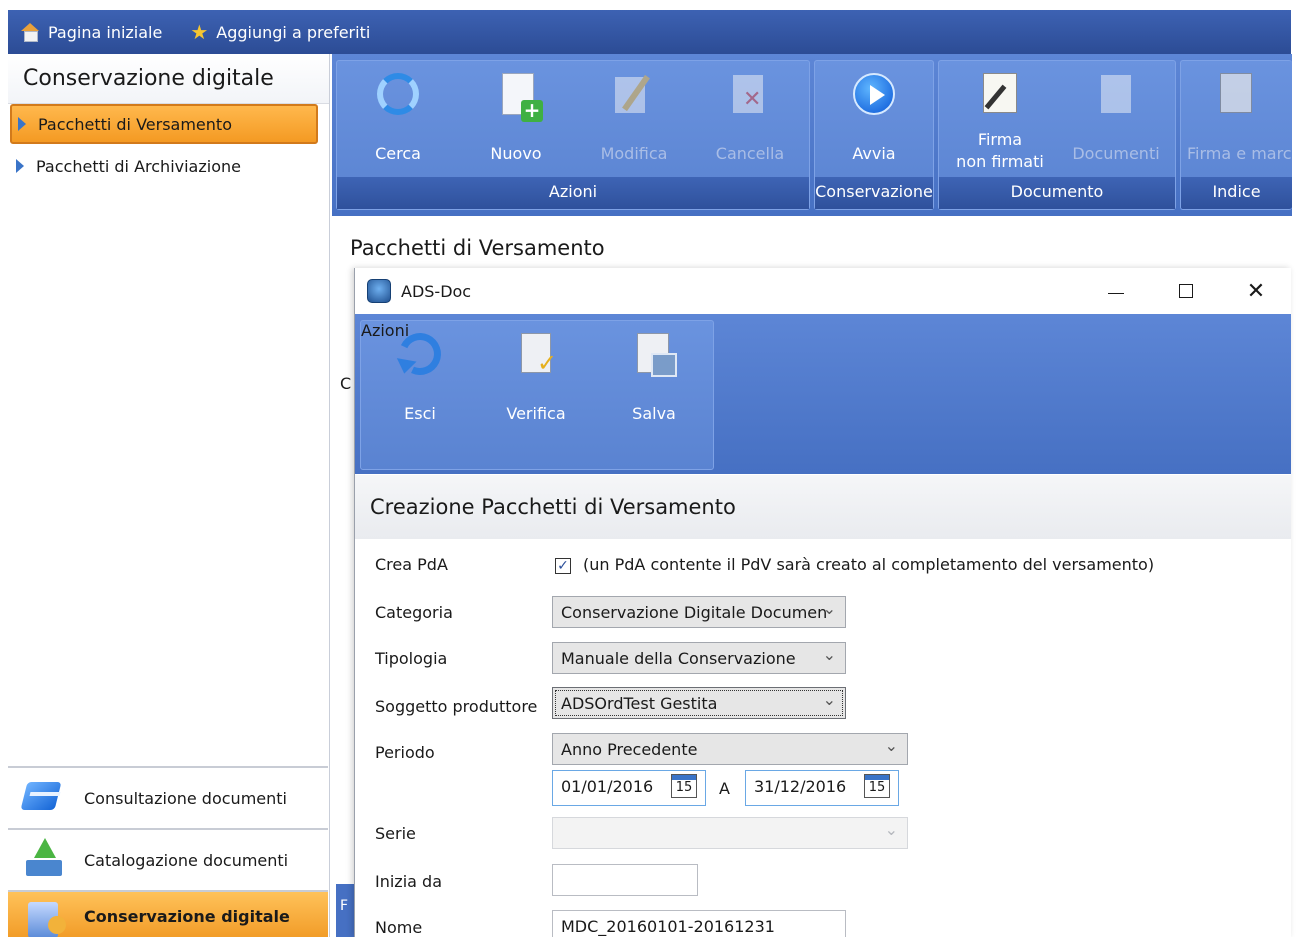 This screenshot has height=937, width=1299. Describe the element at coordinates (730, 749) in the screenshot. I see `periodo-select: Anno Precedente` at that location.